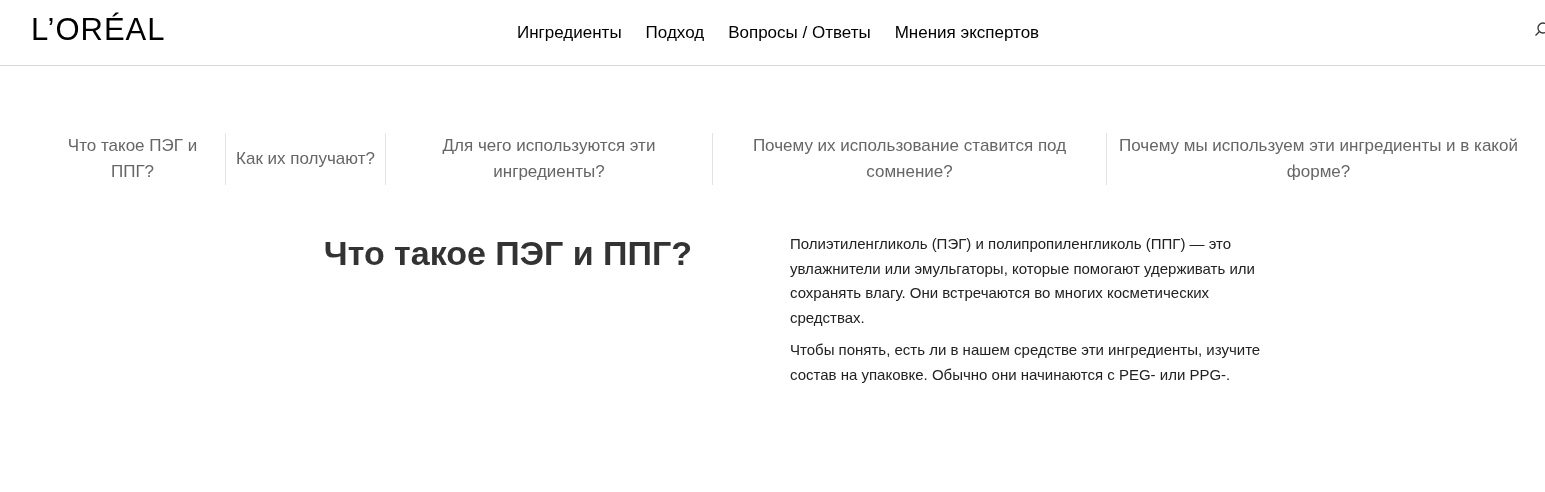 This screenshot has width=1545, height=492. I want to click on section-link: Почему их использование ставится под сомнение?, so click(909, 159).